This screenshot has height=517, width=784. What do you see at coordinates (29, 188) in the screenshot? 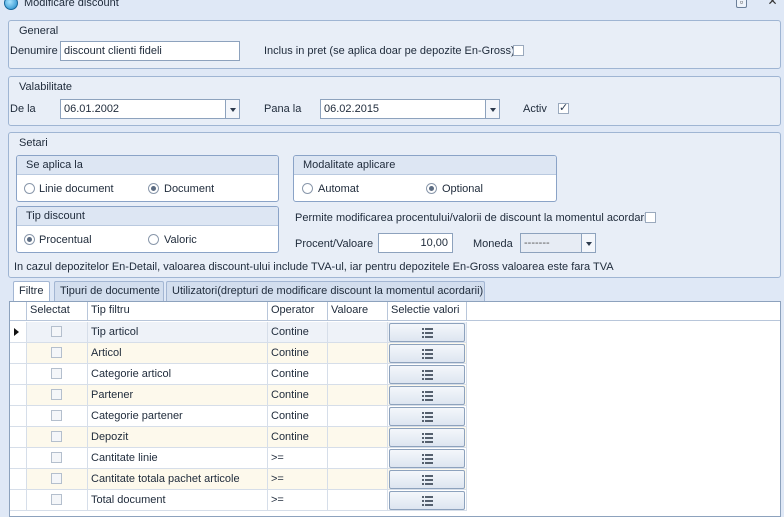
I see `linie-document-radio` at bounding box center [29, 188].